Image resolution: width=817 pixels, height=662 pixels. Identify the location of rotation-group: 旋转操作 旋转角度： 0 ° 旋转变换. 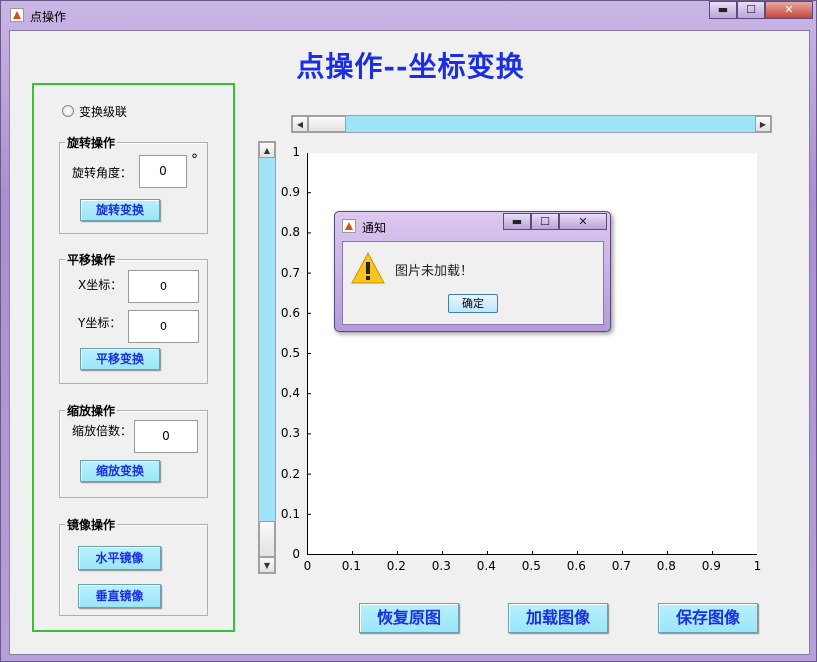
(133, 184).